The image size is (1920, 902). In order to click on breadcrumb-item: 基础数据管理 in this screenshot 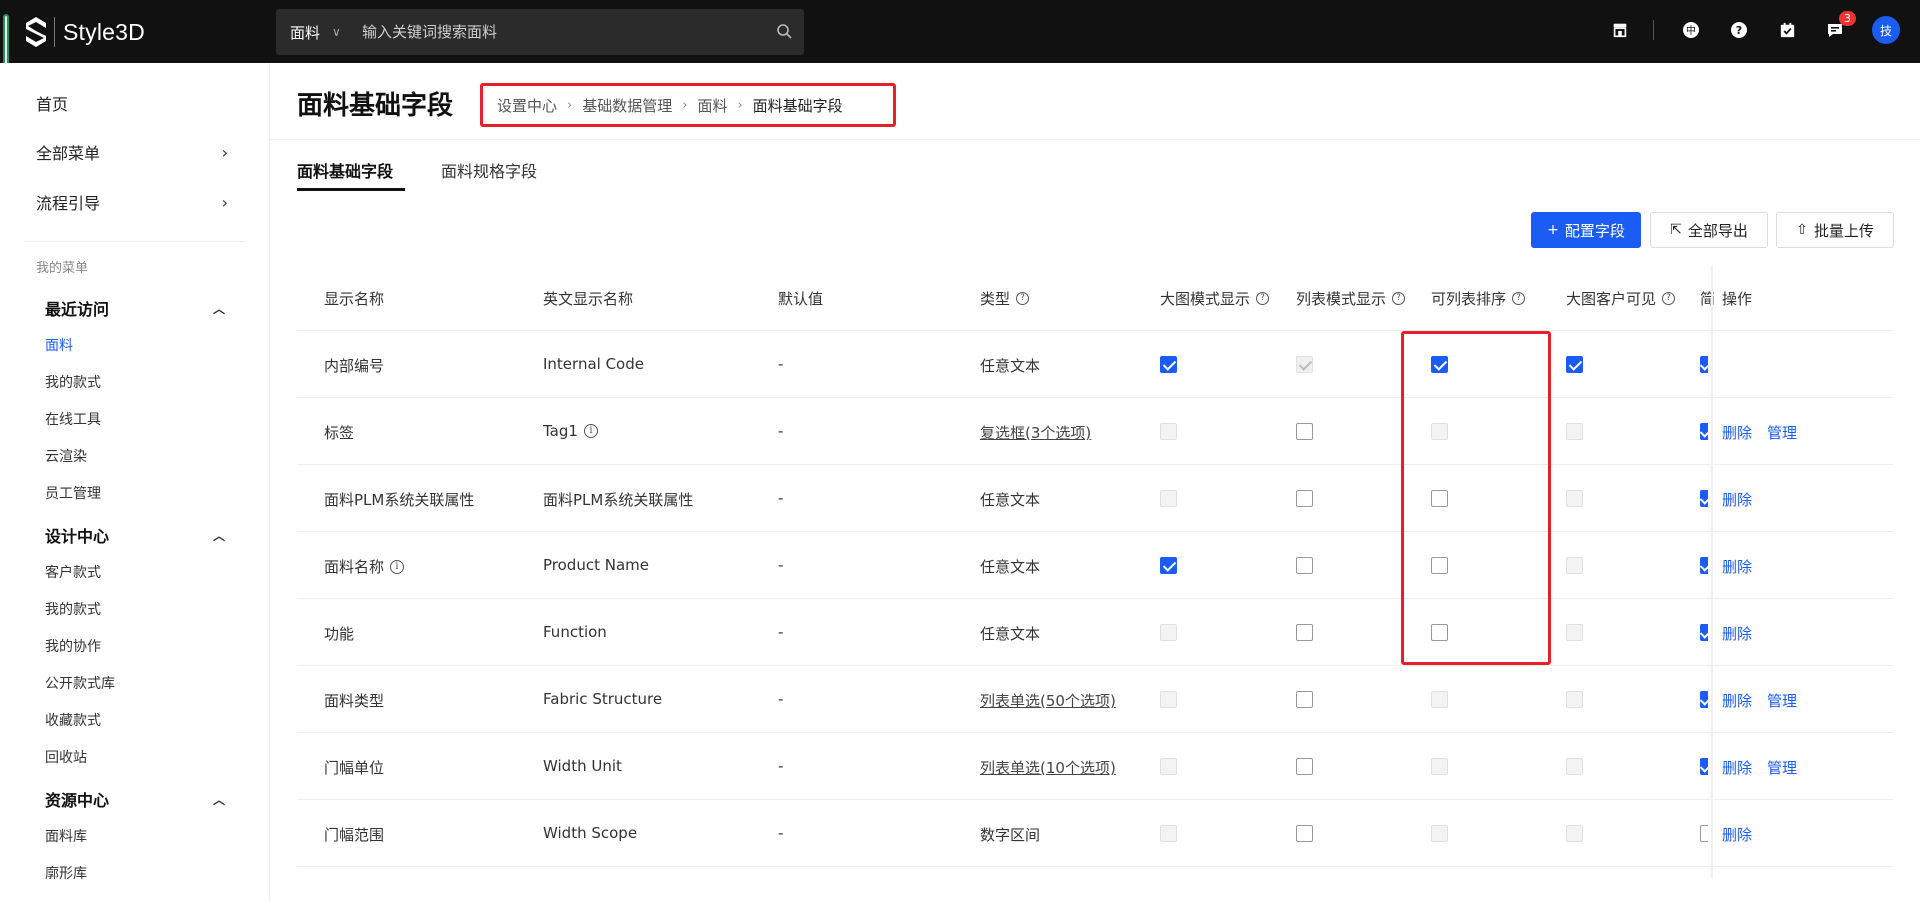, I will do `click(627, 105)`.